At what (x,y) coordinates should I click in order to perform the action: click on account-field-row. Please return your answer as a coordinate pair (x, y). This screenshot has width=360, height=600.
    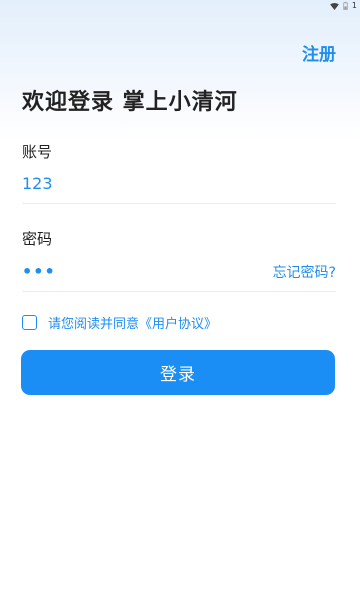
    Looking at the image, I should click on (179, 184).